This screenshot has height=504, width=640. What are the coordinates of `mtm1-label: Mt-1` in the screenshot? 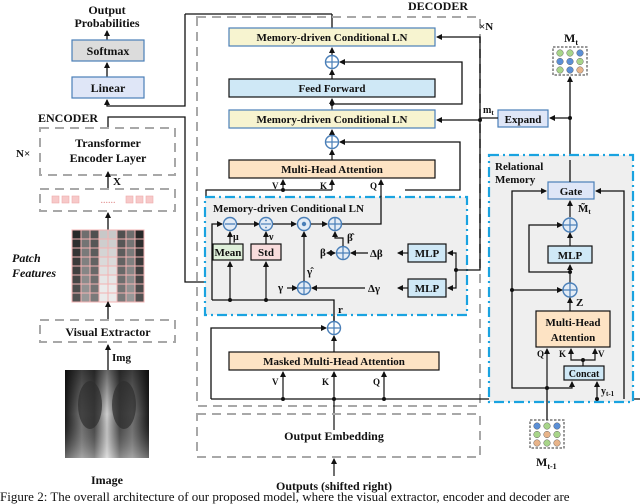 It's located at (546, 463).